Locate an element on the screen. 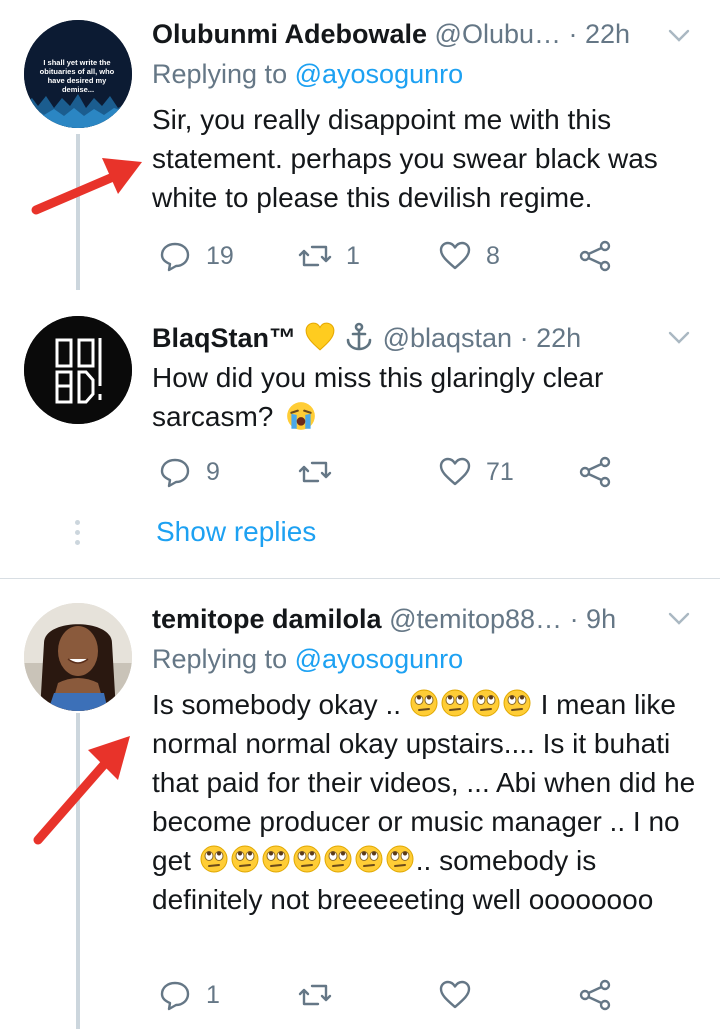 The width and height of the screenshot is (720, 1029). reply-button: 9 is located at coordinates (189, 472).